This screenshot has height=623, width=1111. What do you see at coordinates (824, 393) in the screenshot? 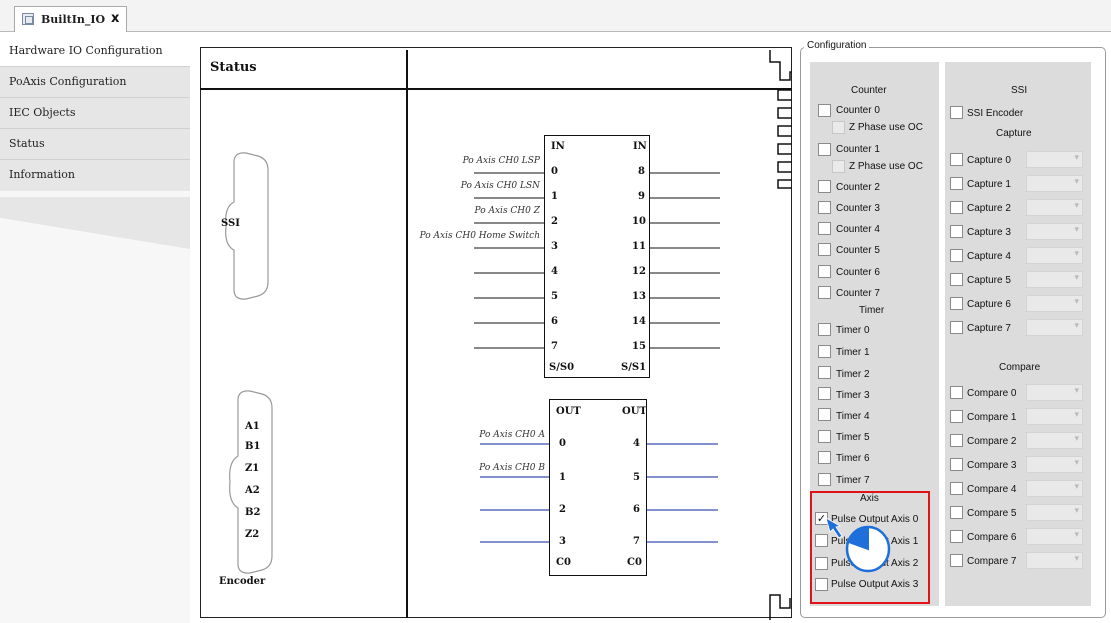
I see `timer-3-checkbox` at bounding box center [824, 393].